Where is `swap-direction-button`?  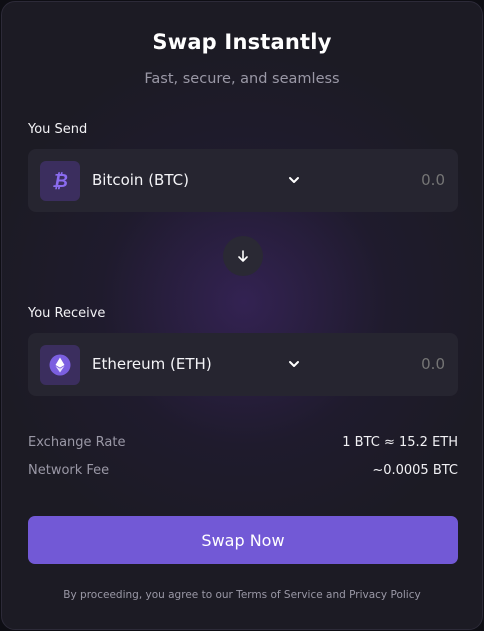
swap-direction-button is located at coordinates (243, 256).